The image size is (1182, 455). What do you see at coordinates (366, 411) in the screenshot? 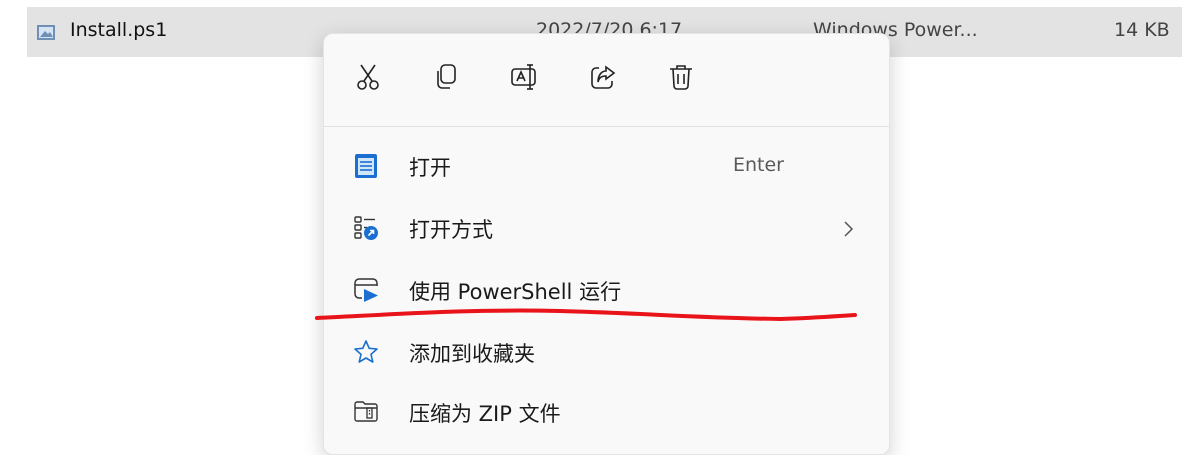
I see `zip-folder-icon` at bounding box center [366, 411].